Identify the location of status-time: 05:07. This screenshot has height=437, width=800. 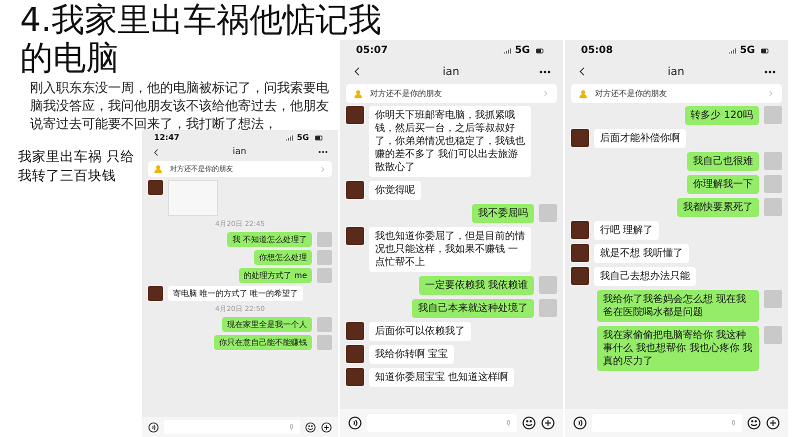
(372, 50).